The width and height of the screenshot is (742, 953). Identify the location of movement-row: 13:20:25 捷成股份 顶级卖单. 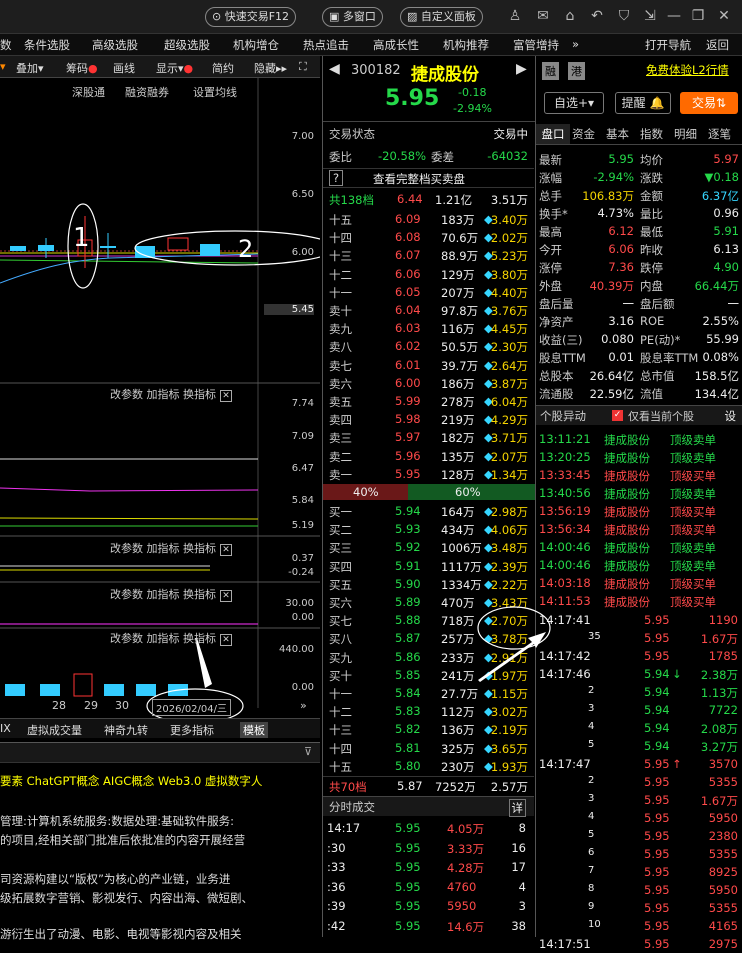
(639, 457).